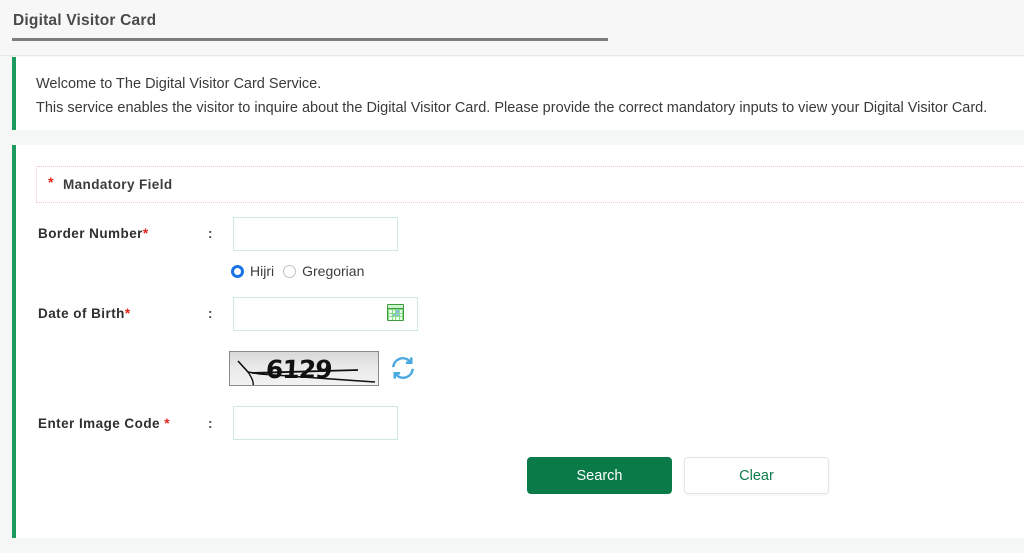 The height and width of the screenshot is (553, 1024). I want to click on captcha-image: 6129, so click(304, 368).